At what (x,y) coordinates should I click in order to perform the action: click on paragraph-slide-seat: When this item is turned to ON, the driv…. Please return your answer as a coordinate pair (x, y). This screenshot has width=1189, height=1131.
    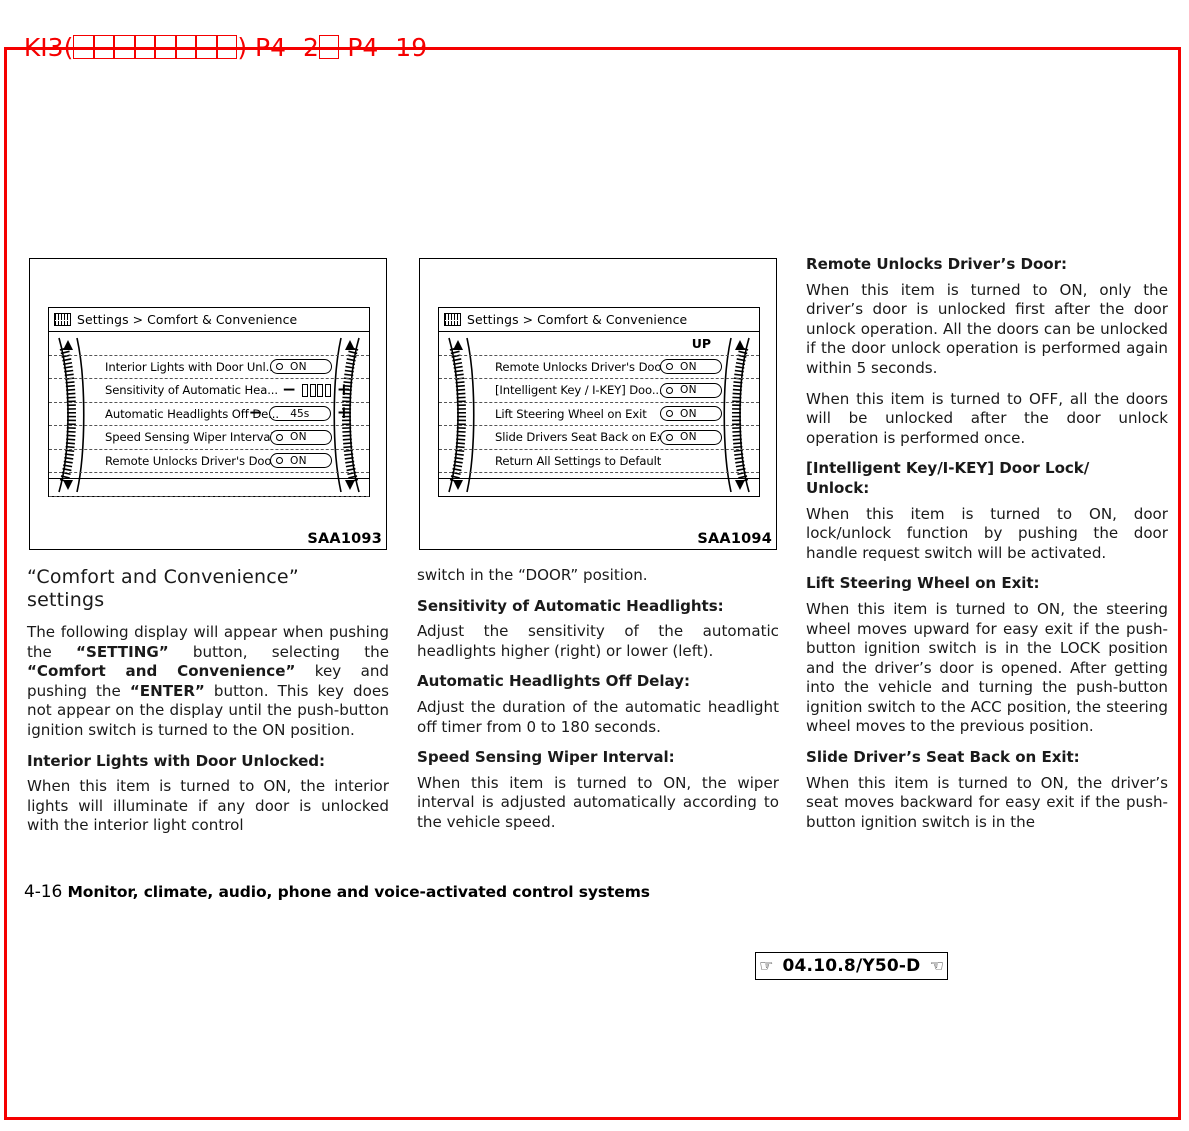
    Looking at the image, I should click on (987, 802).